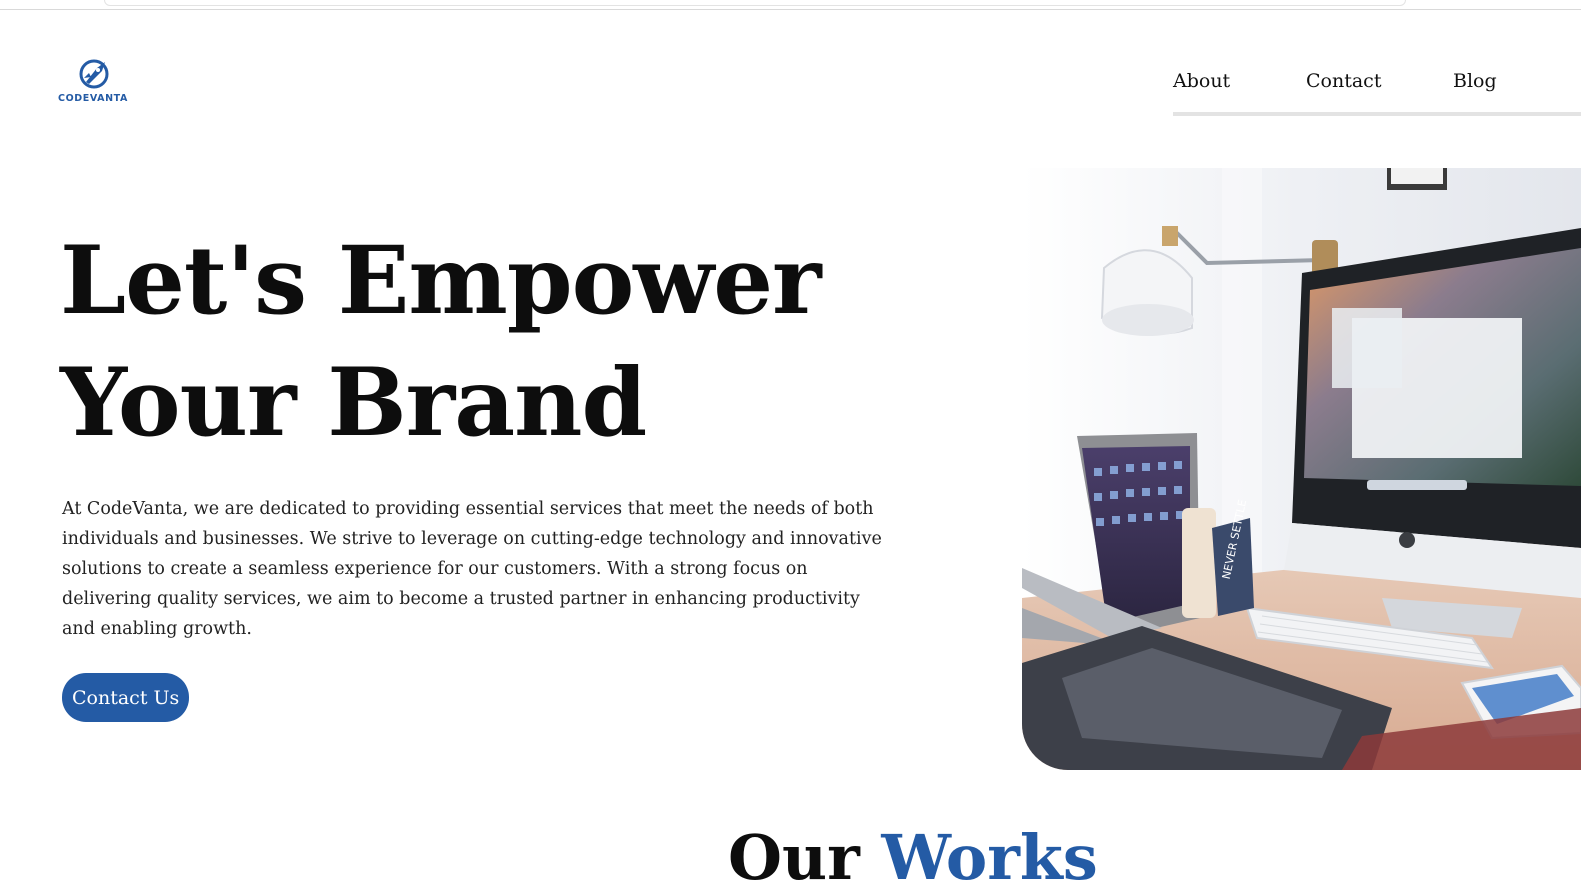  I want to click on brand-name: CODEVANTA, so click(93, 98).